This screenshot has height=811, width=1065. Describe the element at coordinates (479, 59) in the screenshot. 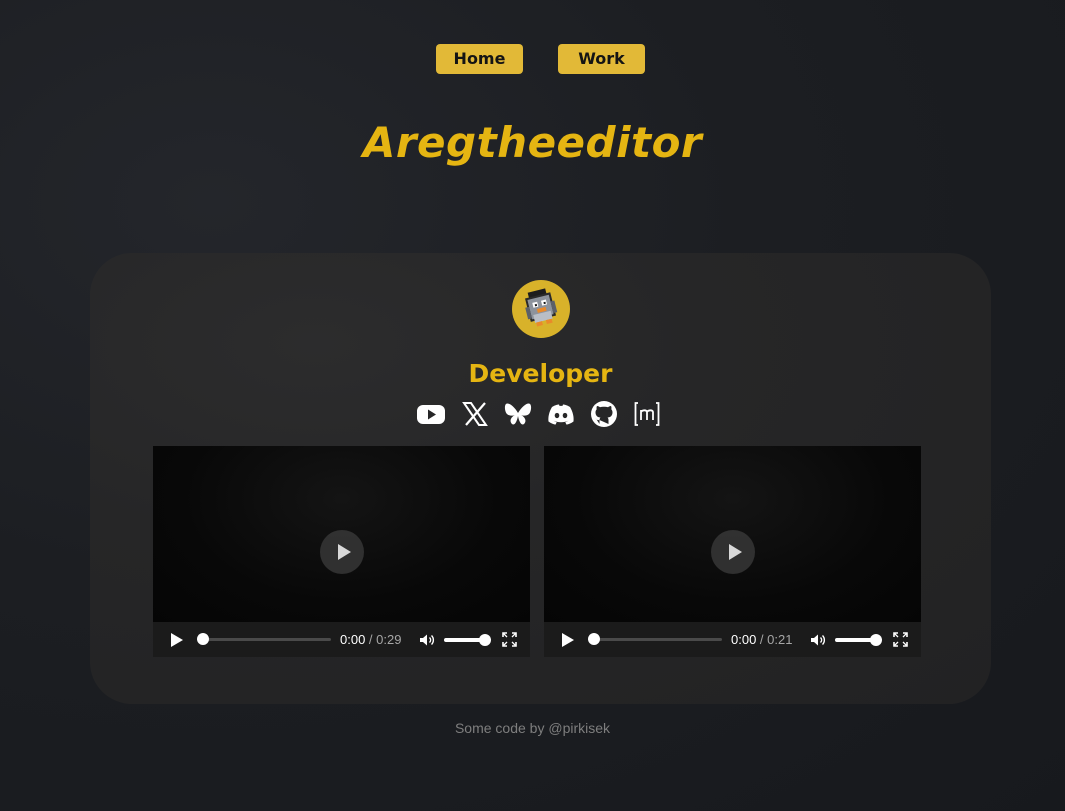

I see `home-button: Home` at that location.